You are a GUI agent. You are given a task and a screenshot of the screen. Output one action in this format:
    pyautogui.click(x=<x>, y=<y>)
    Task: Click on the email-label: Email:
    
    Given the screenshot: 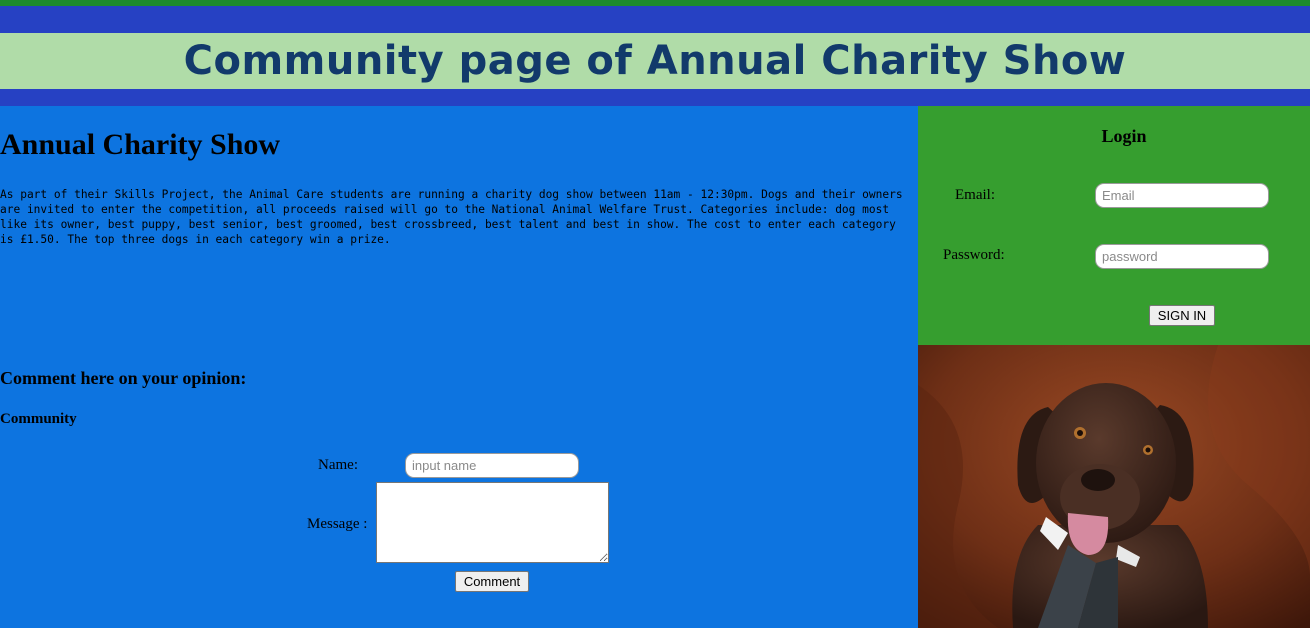 What is the action you would take?
    pyautogui.click(x=975, y=195)
    